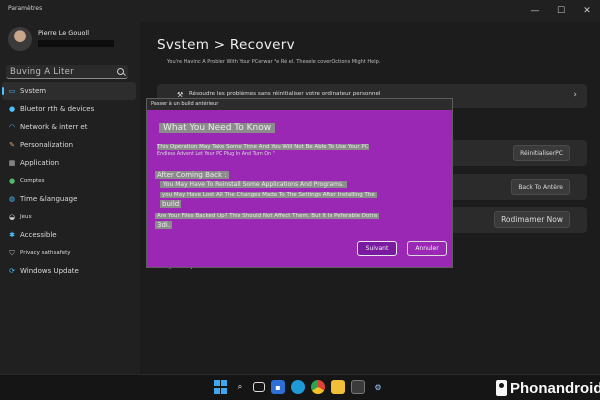  What do you see at coordinates (217, 128) in the screenshot?
I see `dialog-heading: What You Need To Know` at bounding box center [217, 128].